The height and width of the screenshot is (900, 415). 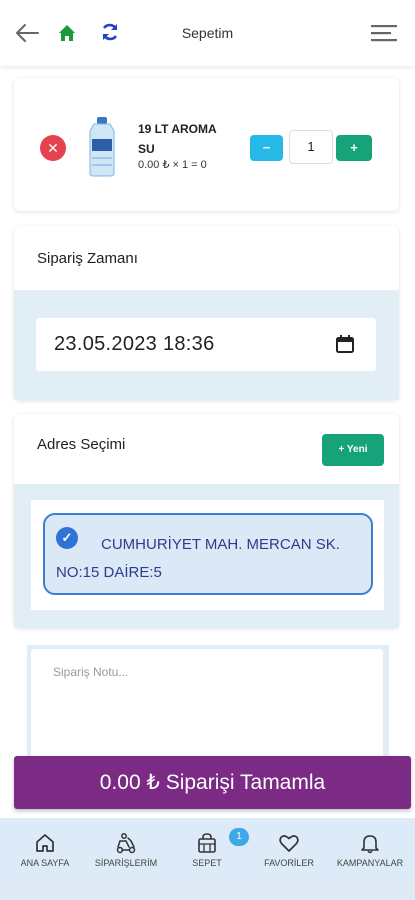 I want to click on remove-item-button: ✕, so click(x=53, y=148).